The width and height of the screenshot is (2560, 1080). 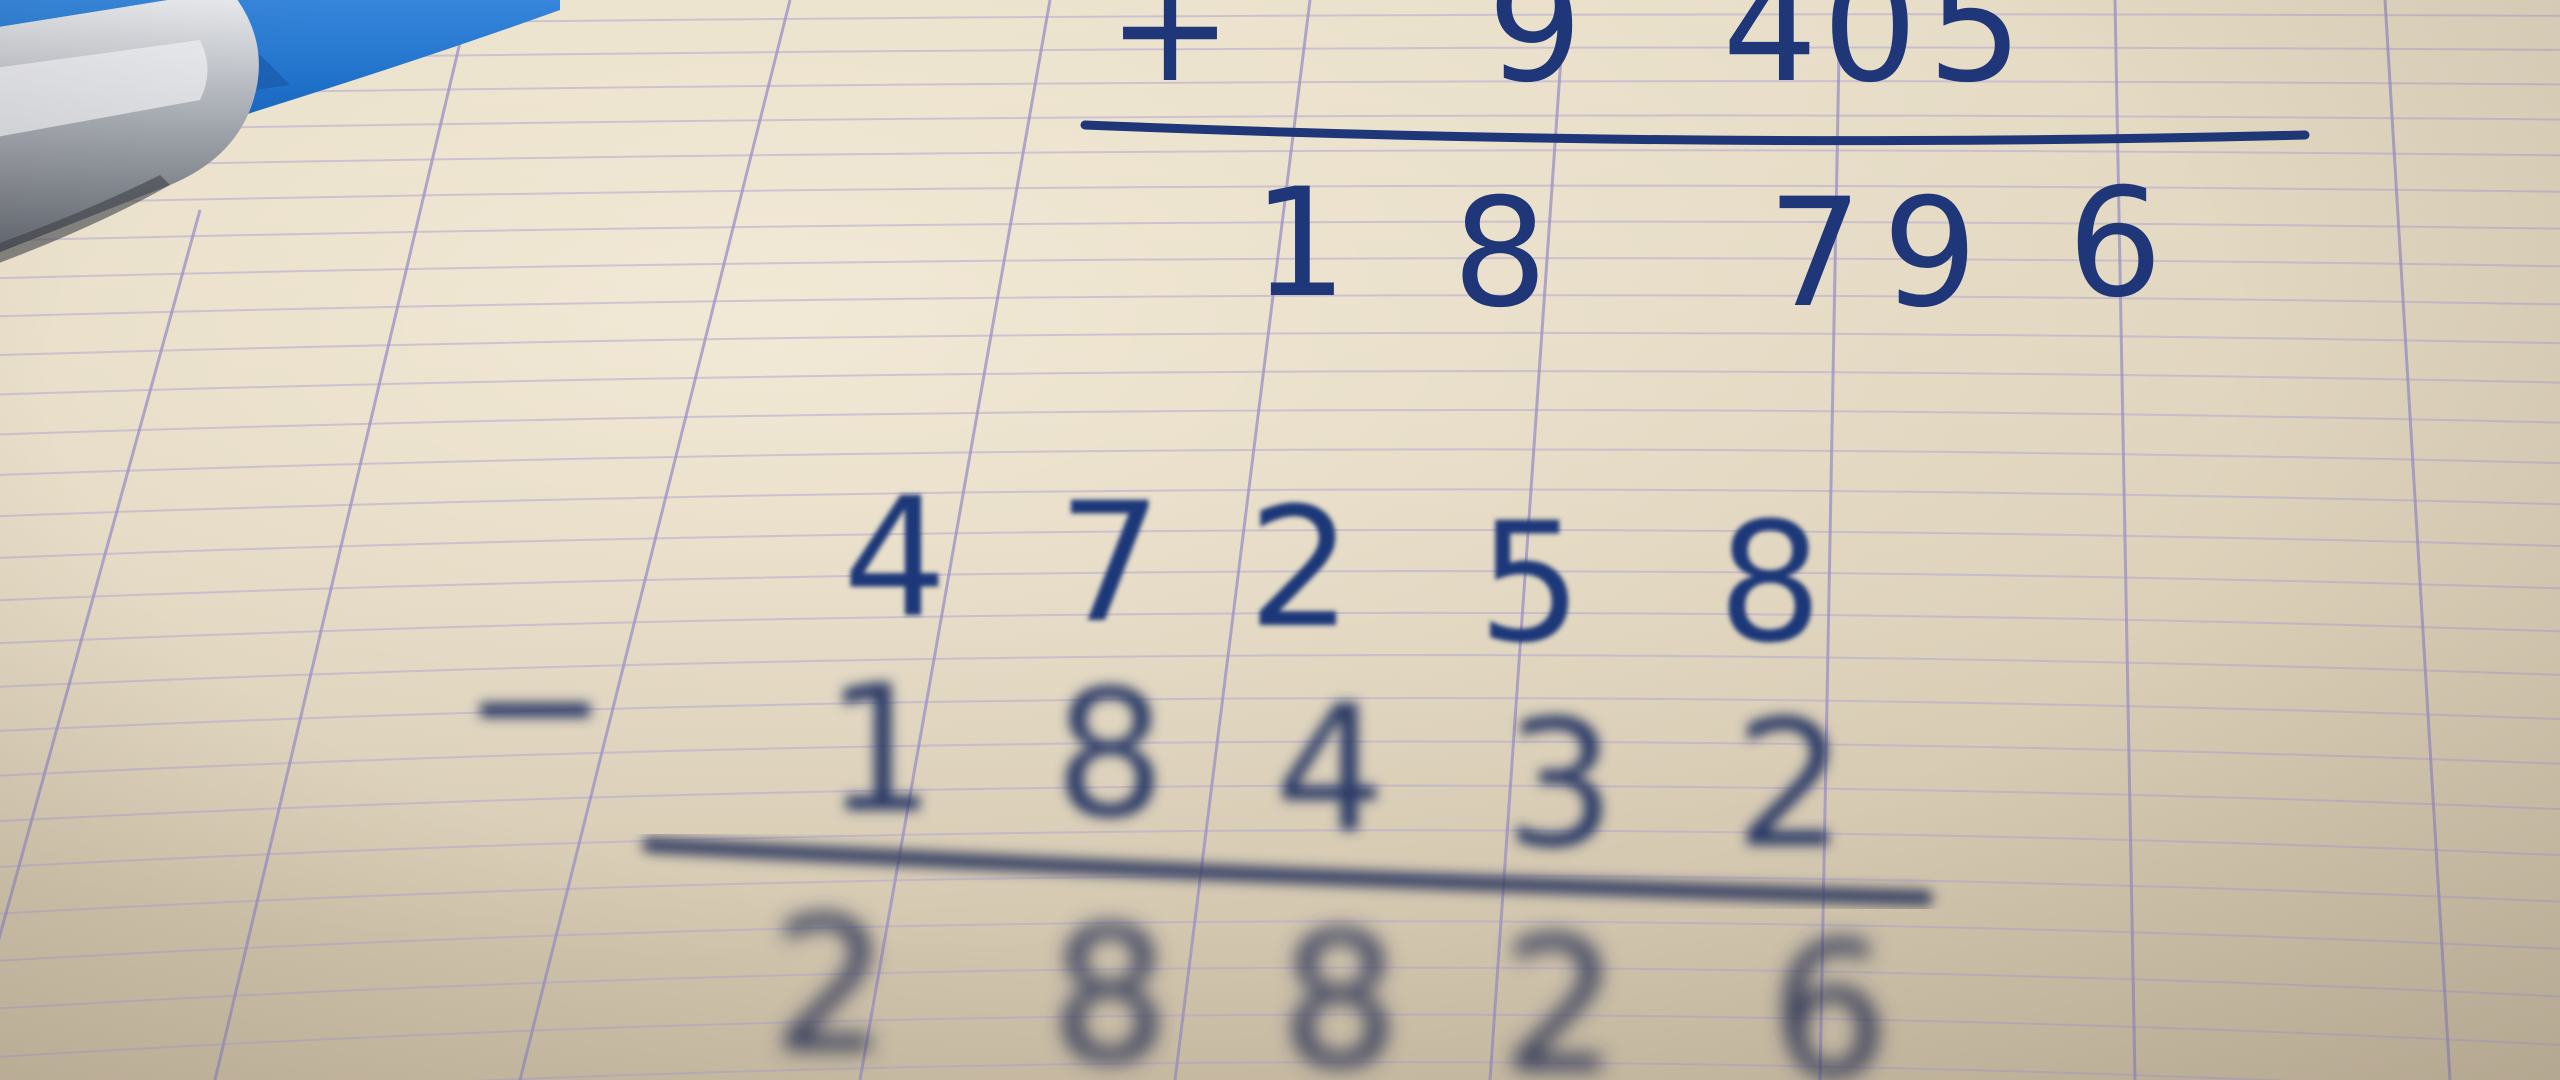 I want to click on minuend-digit: 4, so click(x=895, y=558).